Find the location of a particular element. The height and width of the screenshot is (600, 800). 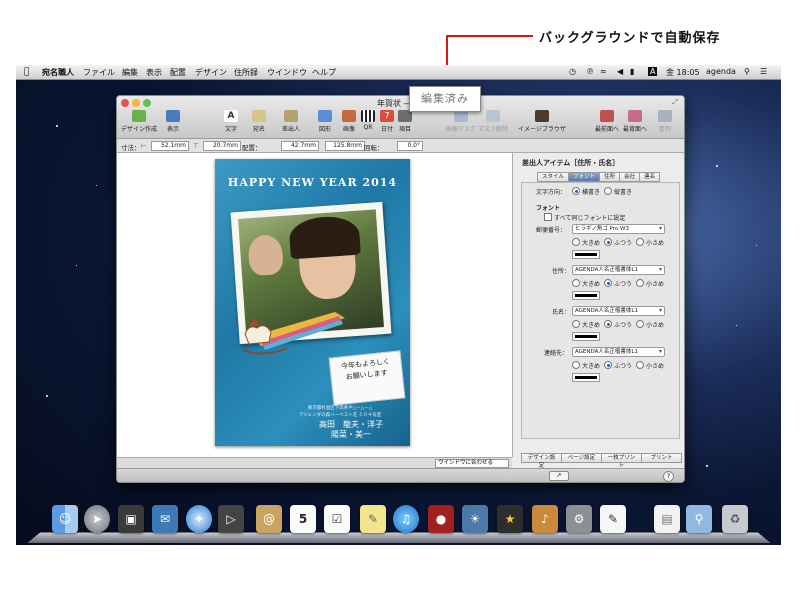

name-size-small-radio is located at coordinates (640, 324).